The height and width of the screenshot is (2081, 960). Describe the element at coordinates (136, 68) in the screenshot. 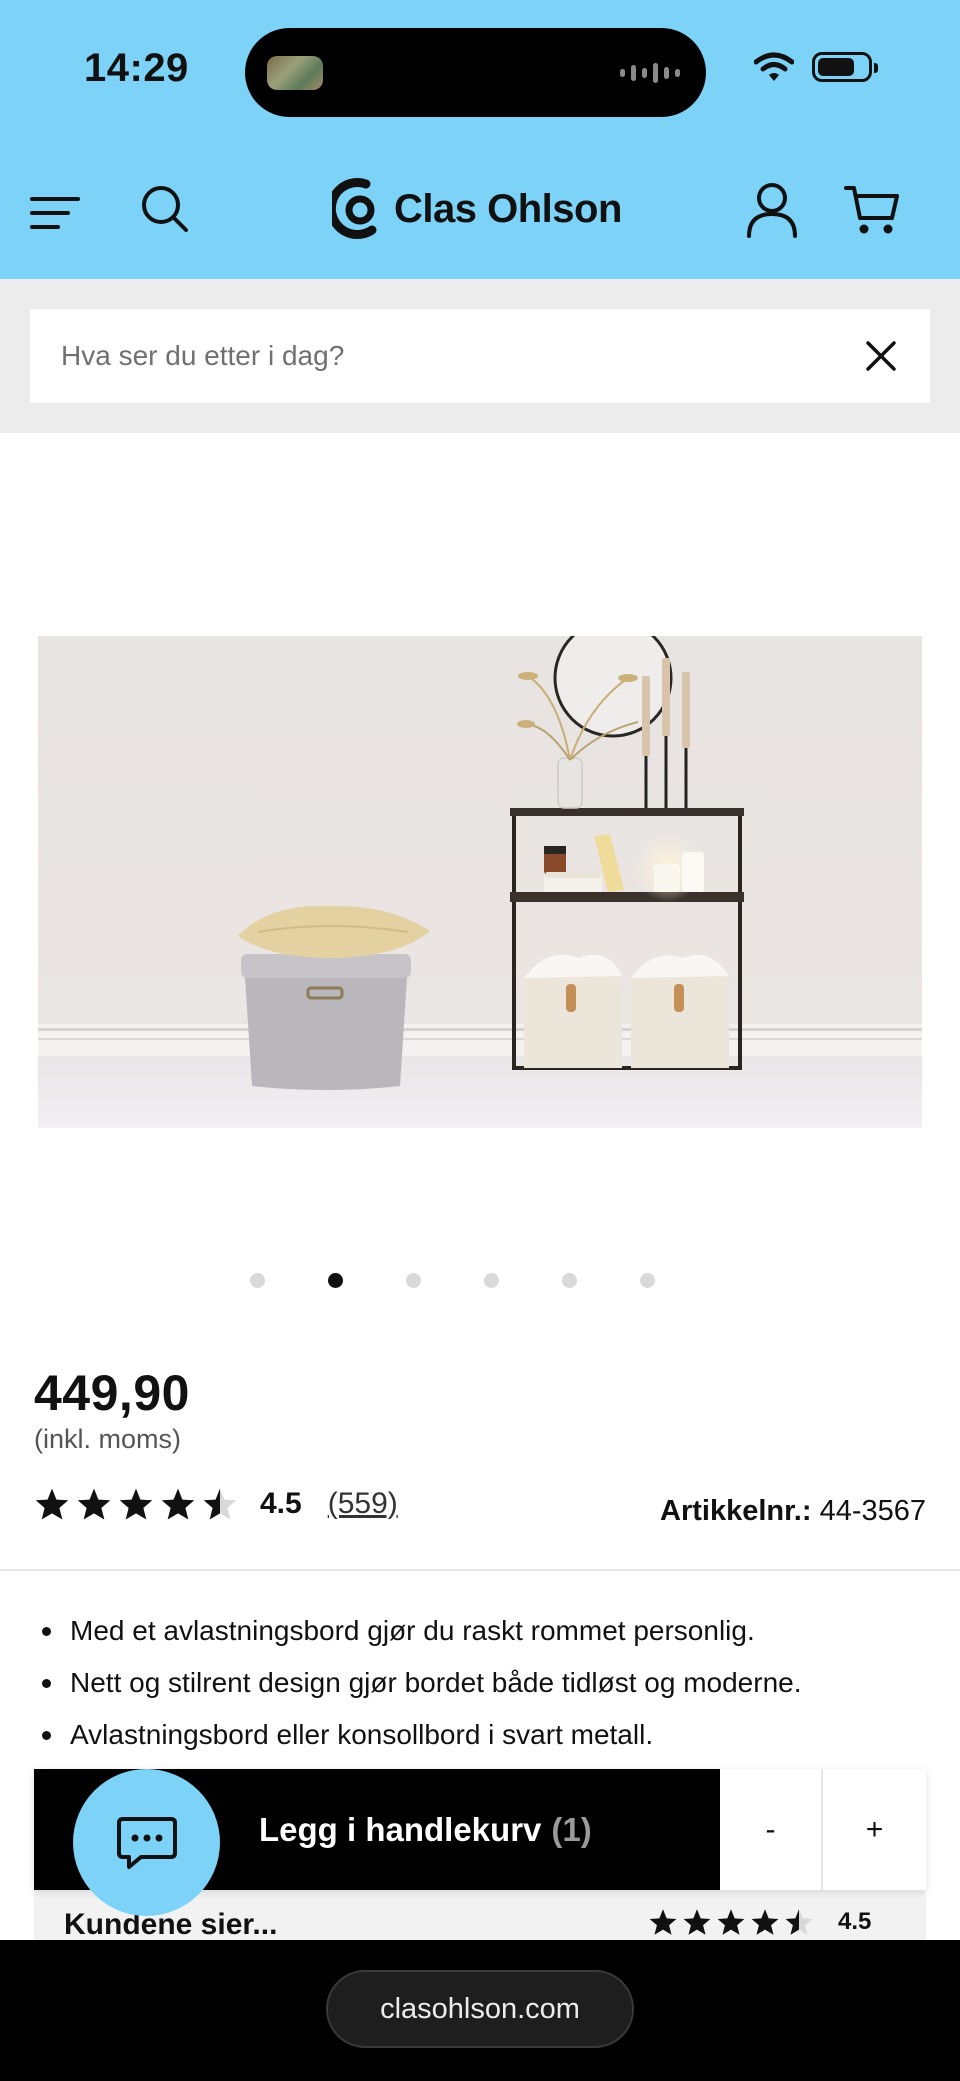

I see `status-time: 14:29` at that location.